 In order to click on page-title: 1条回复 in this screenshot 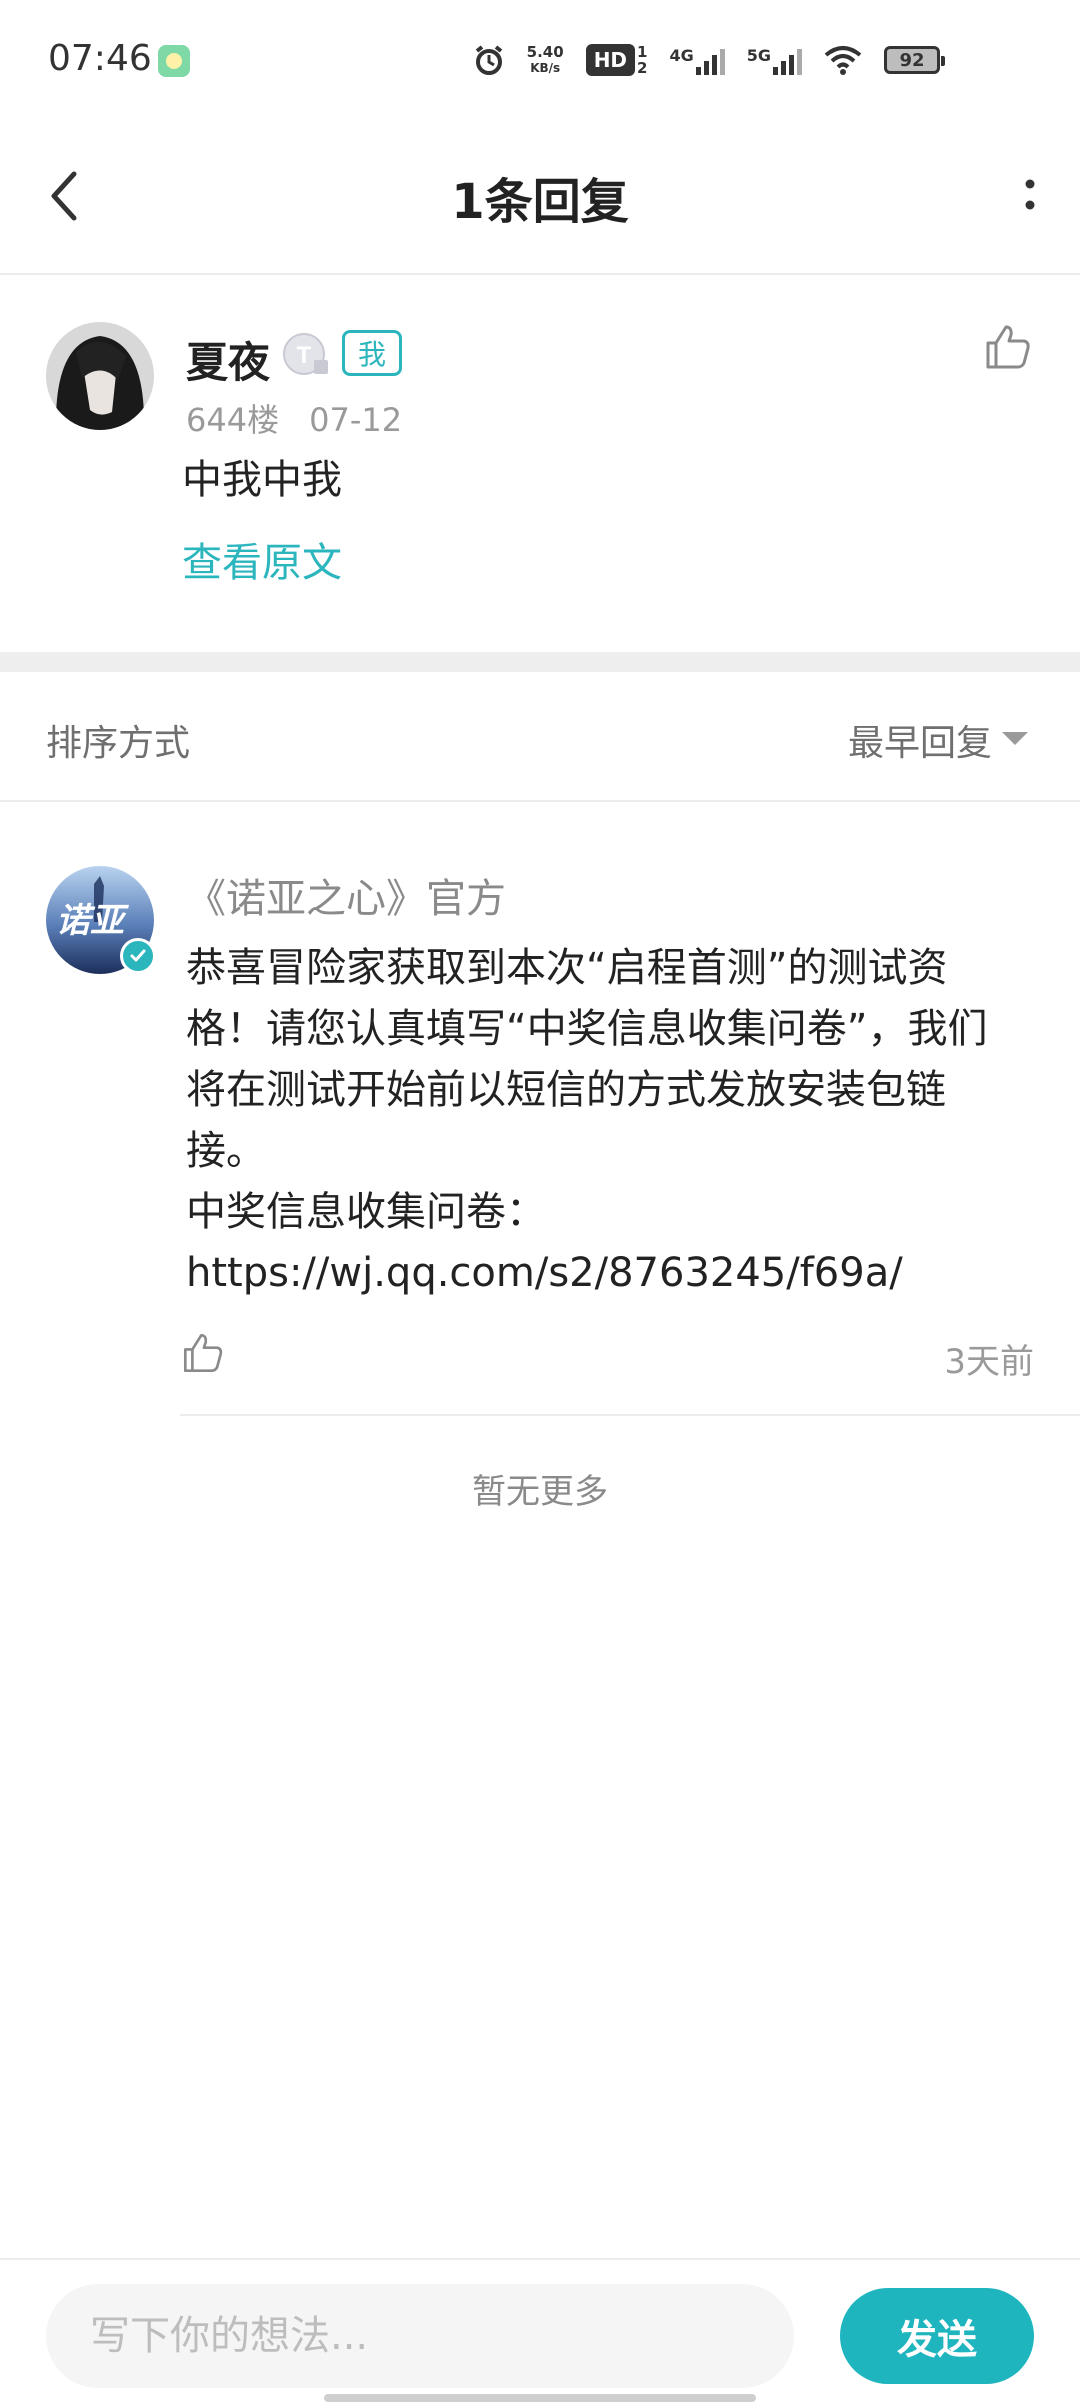, I will do `click(540, 202)`.